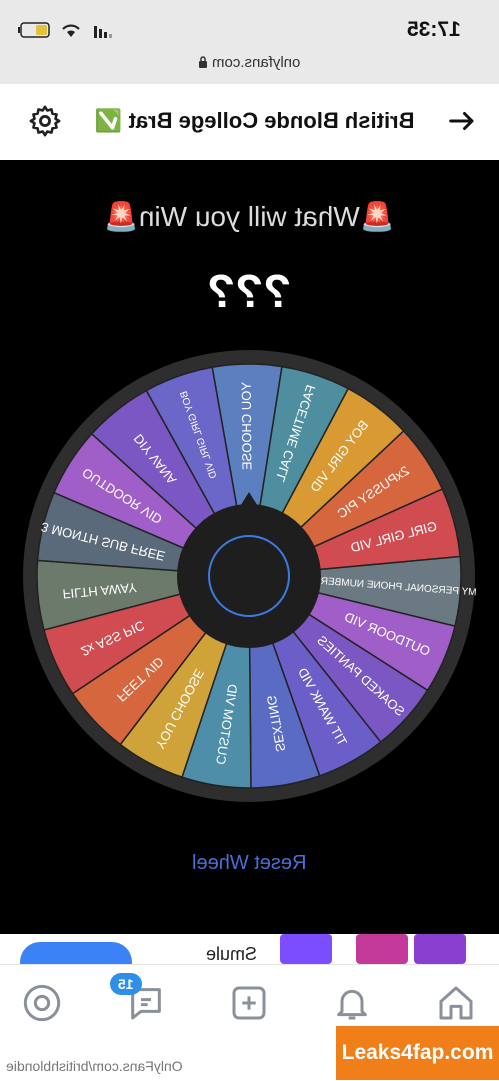 The image size is (499, 1081). What do you see at coordinates (456, 1003) in the screenshot?
I see `home-icon` at bounding box center [456, 1003].